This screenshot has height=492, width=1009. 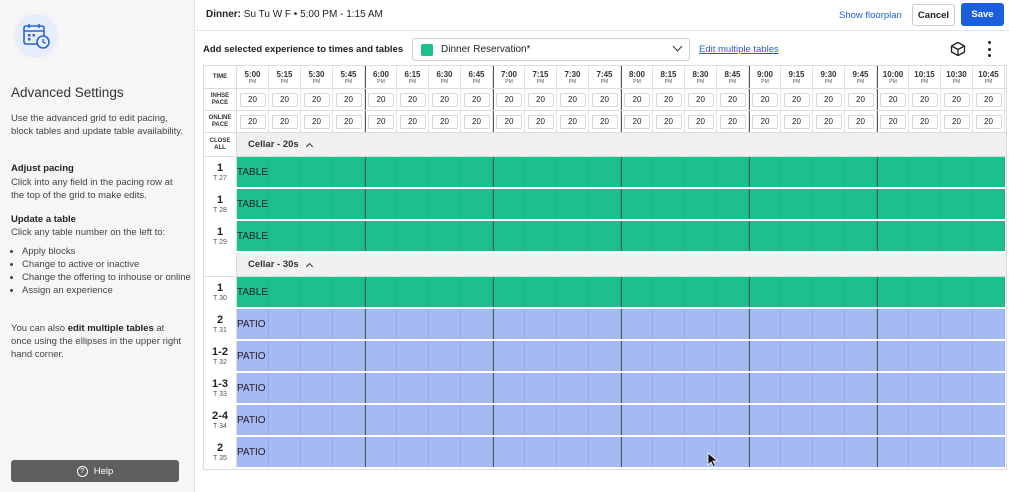 I want to click on section-toggle: Cellar - 20s, so click(x=275, y=144).